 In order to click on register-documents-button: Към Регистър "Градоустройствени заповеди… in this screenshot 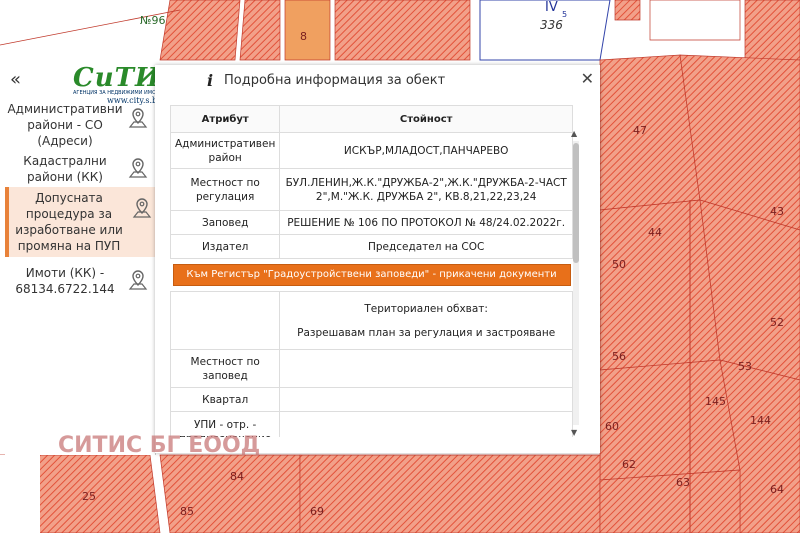, I will do `click(371, 275)`.